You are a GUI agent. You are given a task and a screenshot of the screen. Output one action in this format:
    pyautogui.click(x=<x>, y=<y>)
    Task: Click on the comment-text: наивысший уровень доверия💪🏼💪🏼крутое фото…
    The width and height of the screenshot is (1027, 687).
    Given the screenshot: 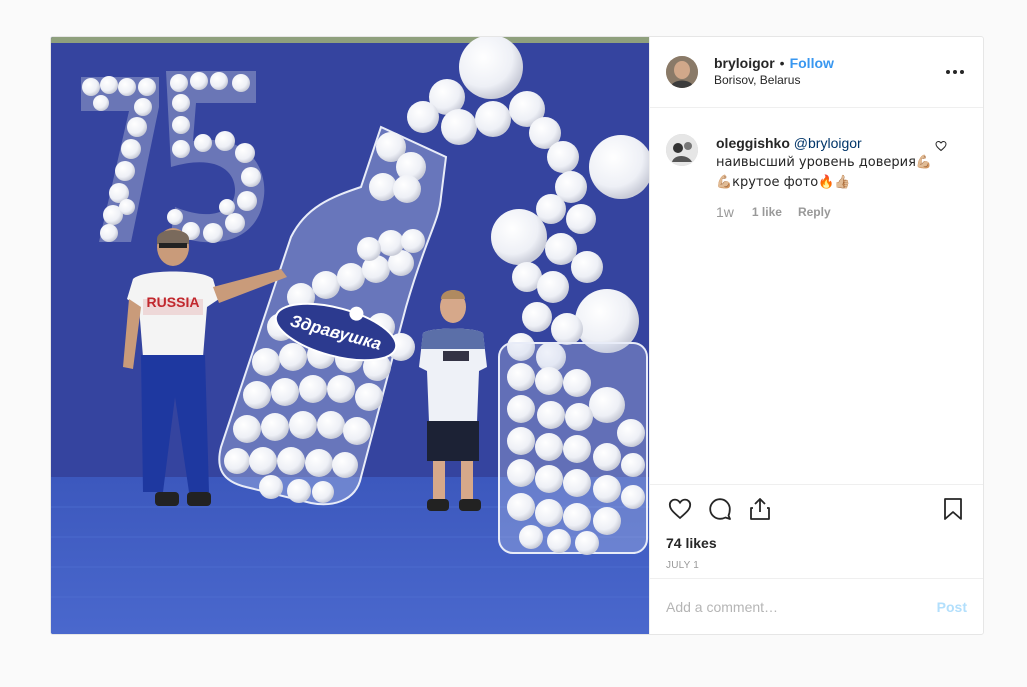 What is the action you would take?
    pyautogui.click(x=824, y=172)
    